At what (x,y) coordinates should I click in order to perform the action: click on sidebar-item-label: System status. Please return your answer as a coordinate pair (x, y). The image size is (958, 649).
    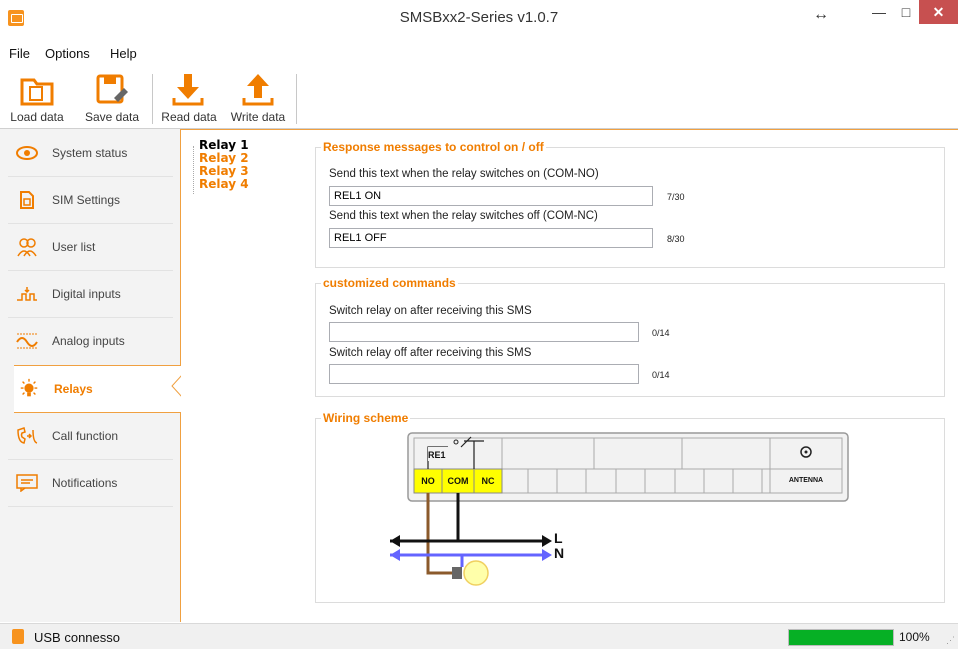
    Looking at the image, I should click on (90, 153).